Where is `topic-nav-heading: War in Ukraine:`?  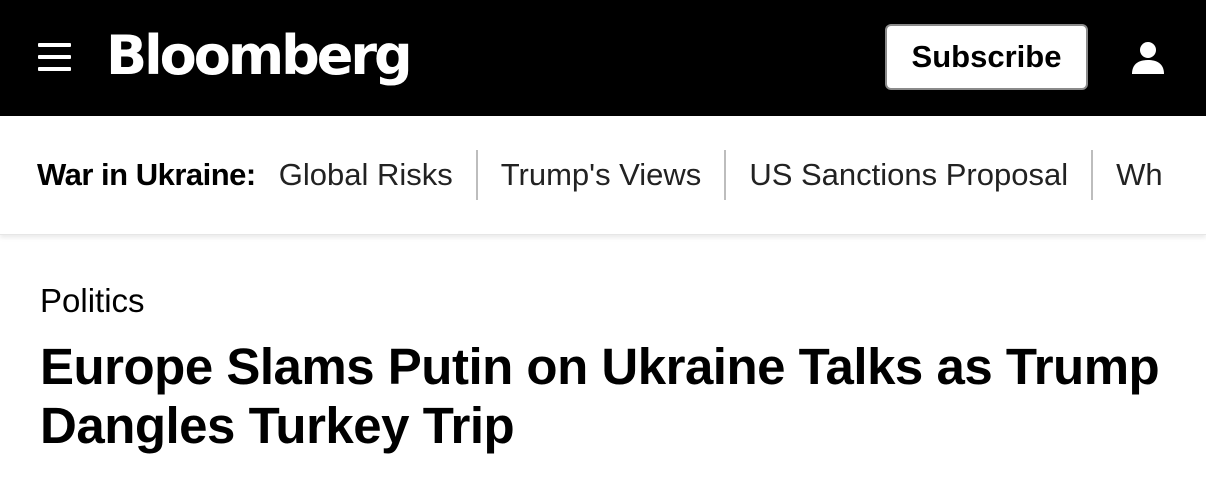
topic-nav-heading: War in Ukraine: is located at coordinates (146, 174).